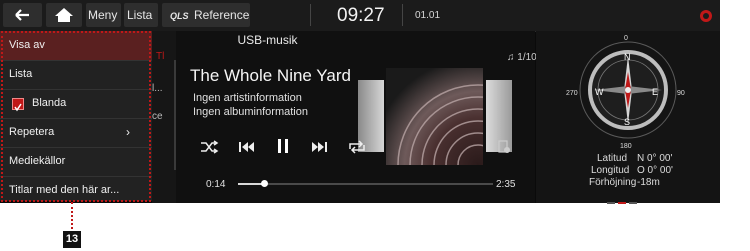 The width and height of the screenshot is (750, 251). I want to click on total-time: 2:35, so click(506, 184).